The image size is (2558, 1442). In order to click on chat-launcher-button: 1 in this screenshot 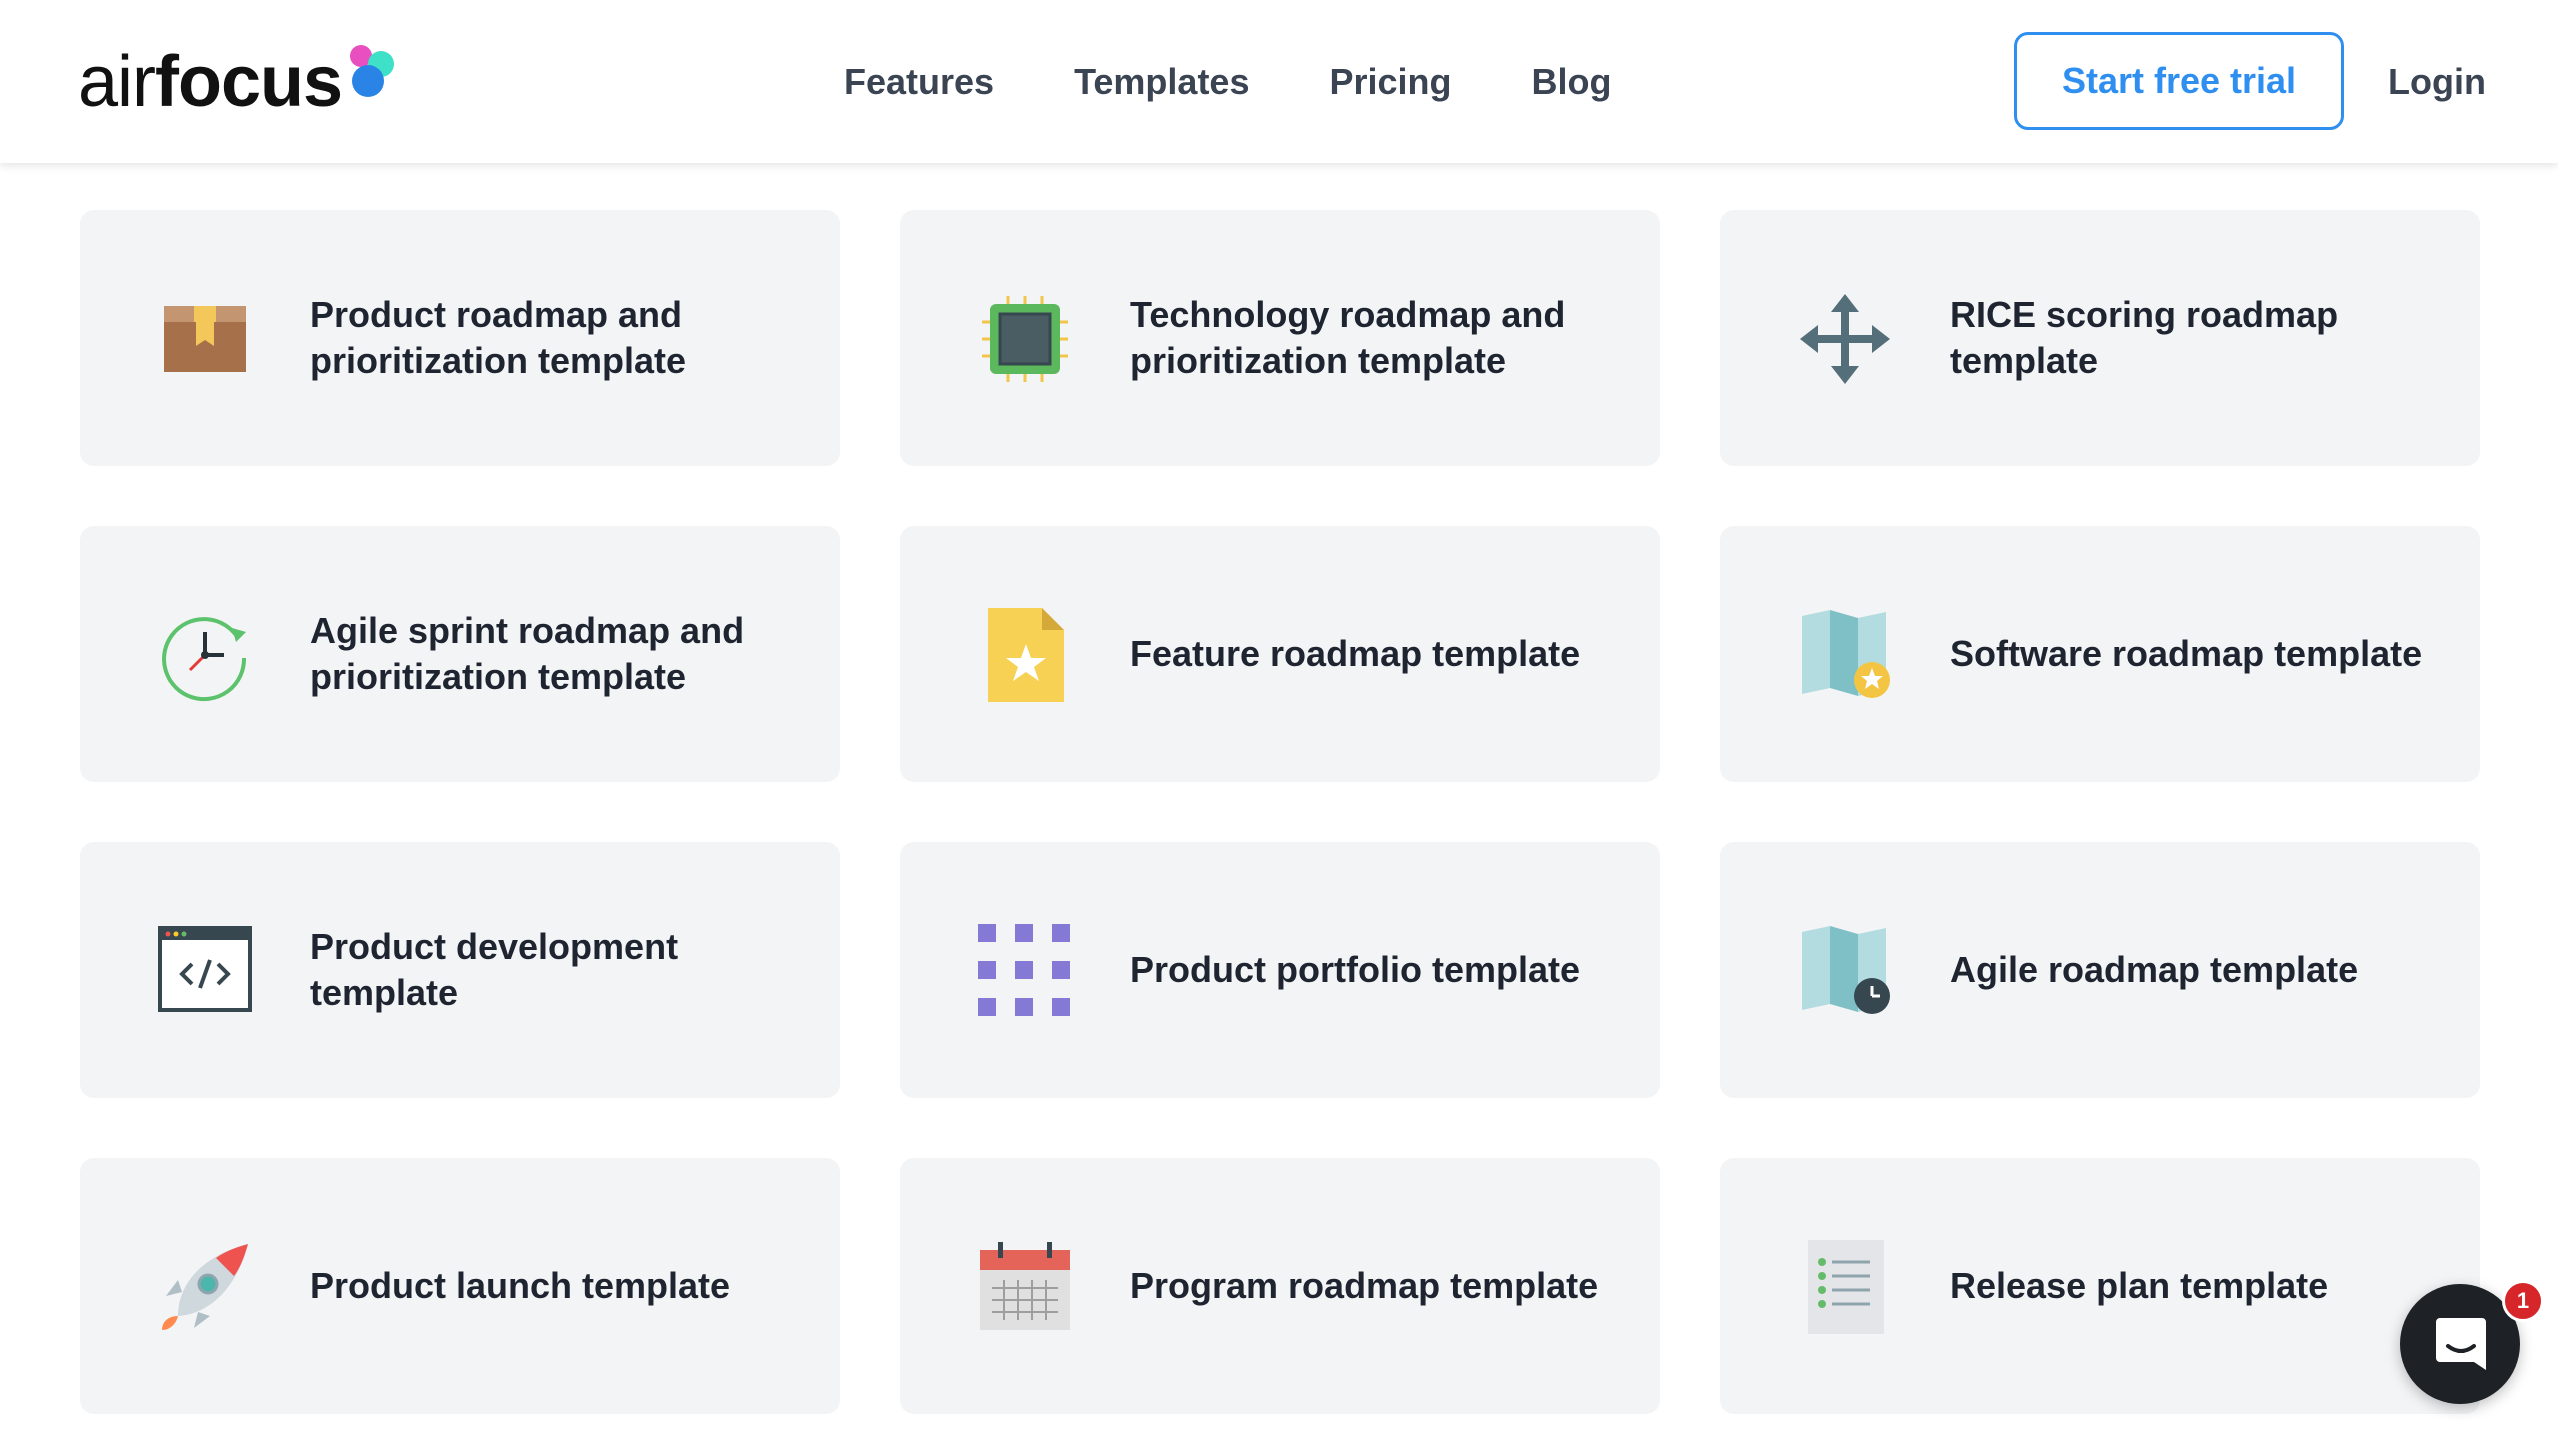, I will do `click(2472, 1342)`.